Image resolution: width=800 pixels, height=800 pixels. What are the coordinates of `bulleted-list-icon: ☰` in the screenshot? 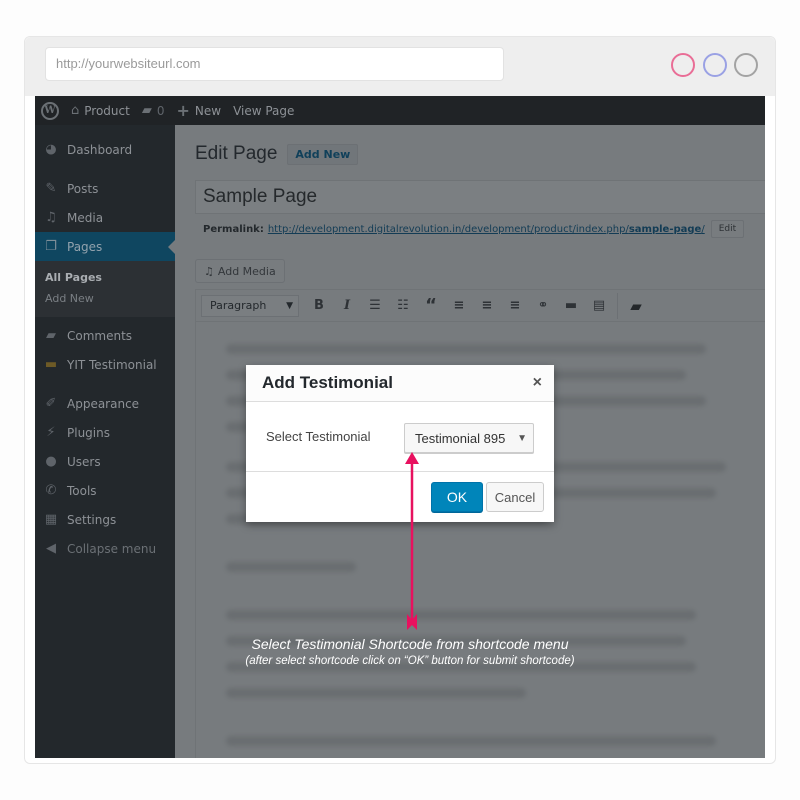 It's located at (375, 305).